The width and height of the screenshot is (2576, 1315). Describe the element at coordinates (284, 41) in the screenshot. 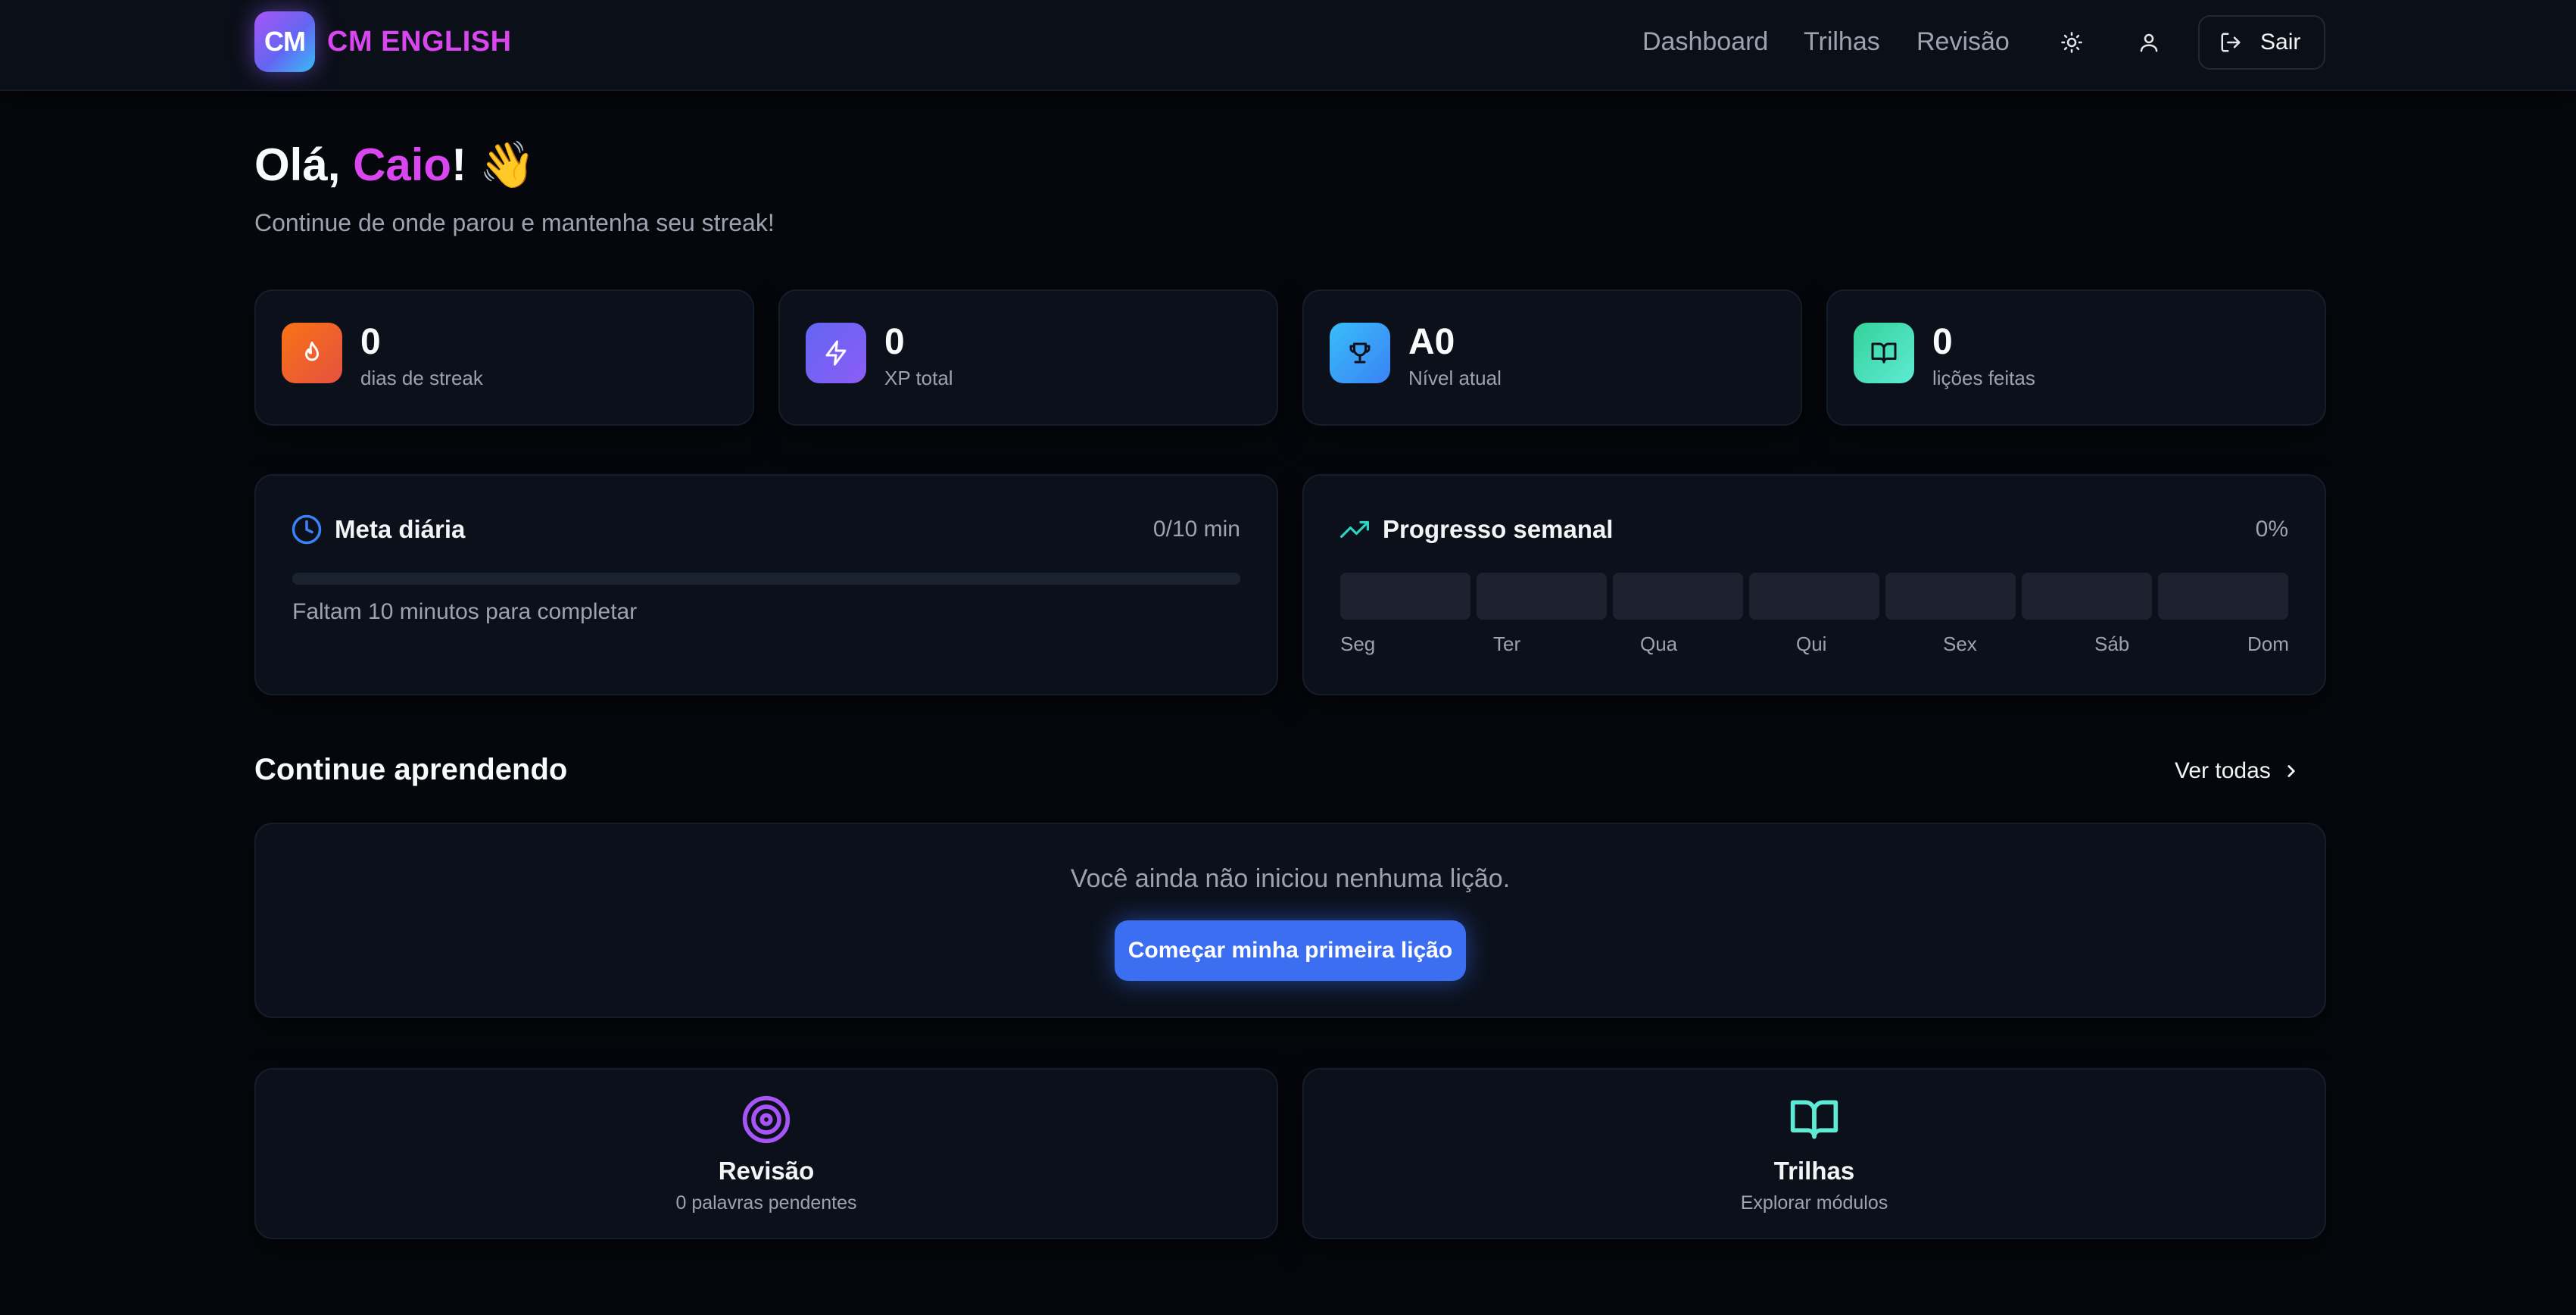

I see `logo-badge: CM` at that location.